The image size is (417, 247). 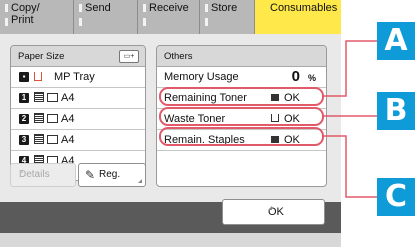 What do you see at coordinates (350, 119) in the screenshot?
I see `callout-connectors` at bounding box center [350, 119].